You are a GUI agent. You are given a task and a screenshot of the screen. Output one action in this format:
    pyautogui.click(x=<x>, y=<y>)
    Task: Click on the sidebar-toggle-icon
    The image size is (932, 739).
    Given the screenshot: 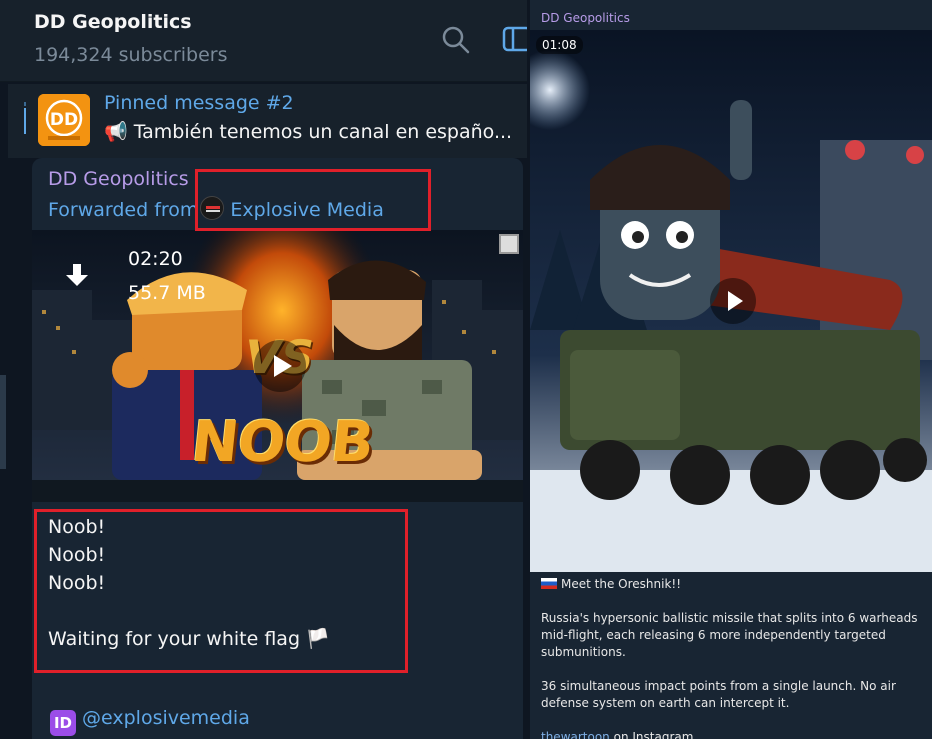 What is the action you would take?
    pyautogui.click(x=514, y=39)
    